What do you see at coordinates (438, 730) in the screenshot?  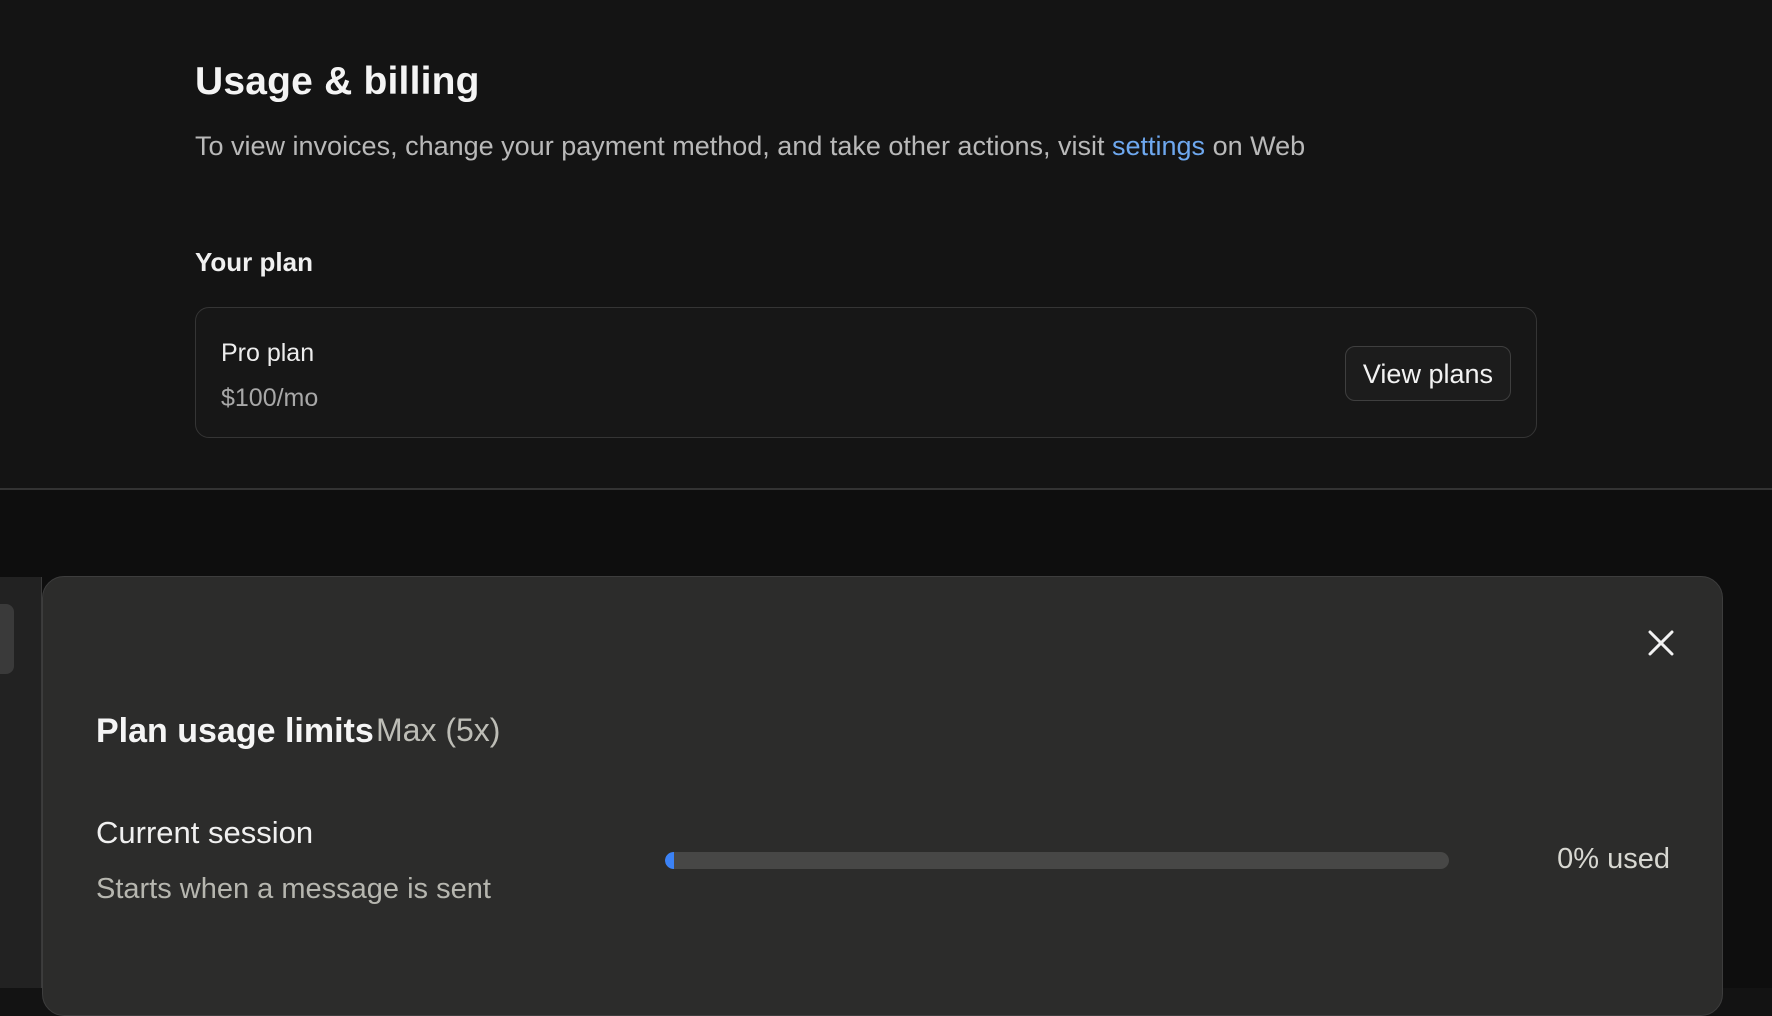 I see `plan-tier-label: Max (5x)` at bounding box center [438, 730].